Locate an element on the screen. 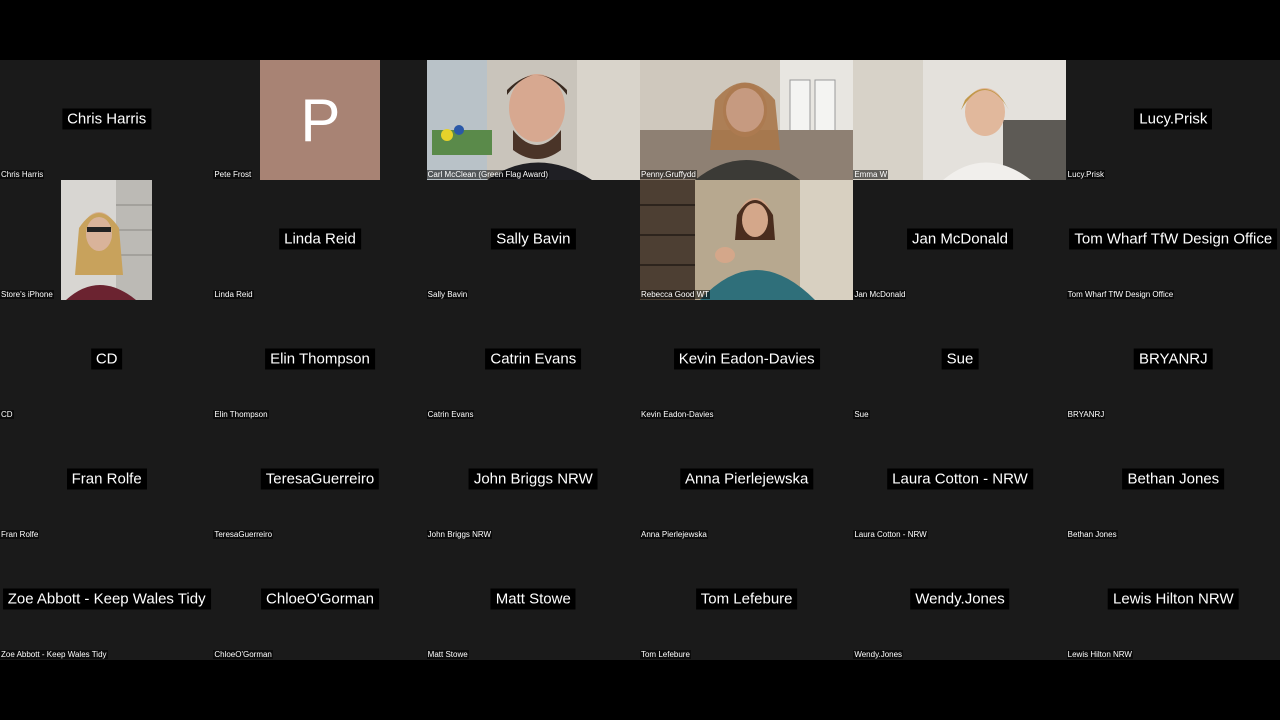 The image size is (1280, 720). participant-display-name: CD is located at coordinates (106, 359).